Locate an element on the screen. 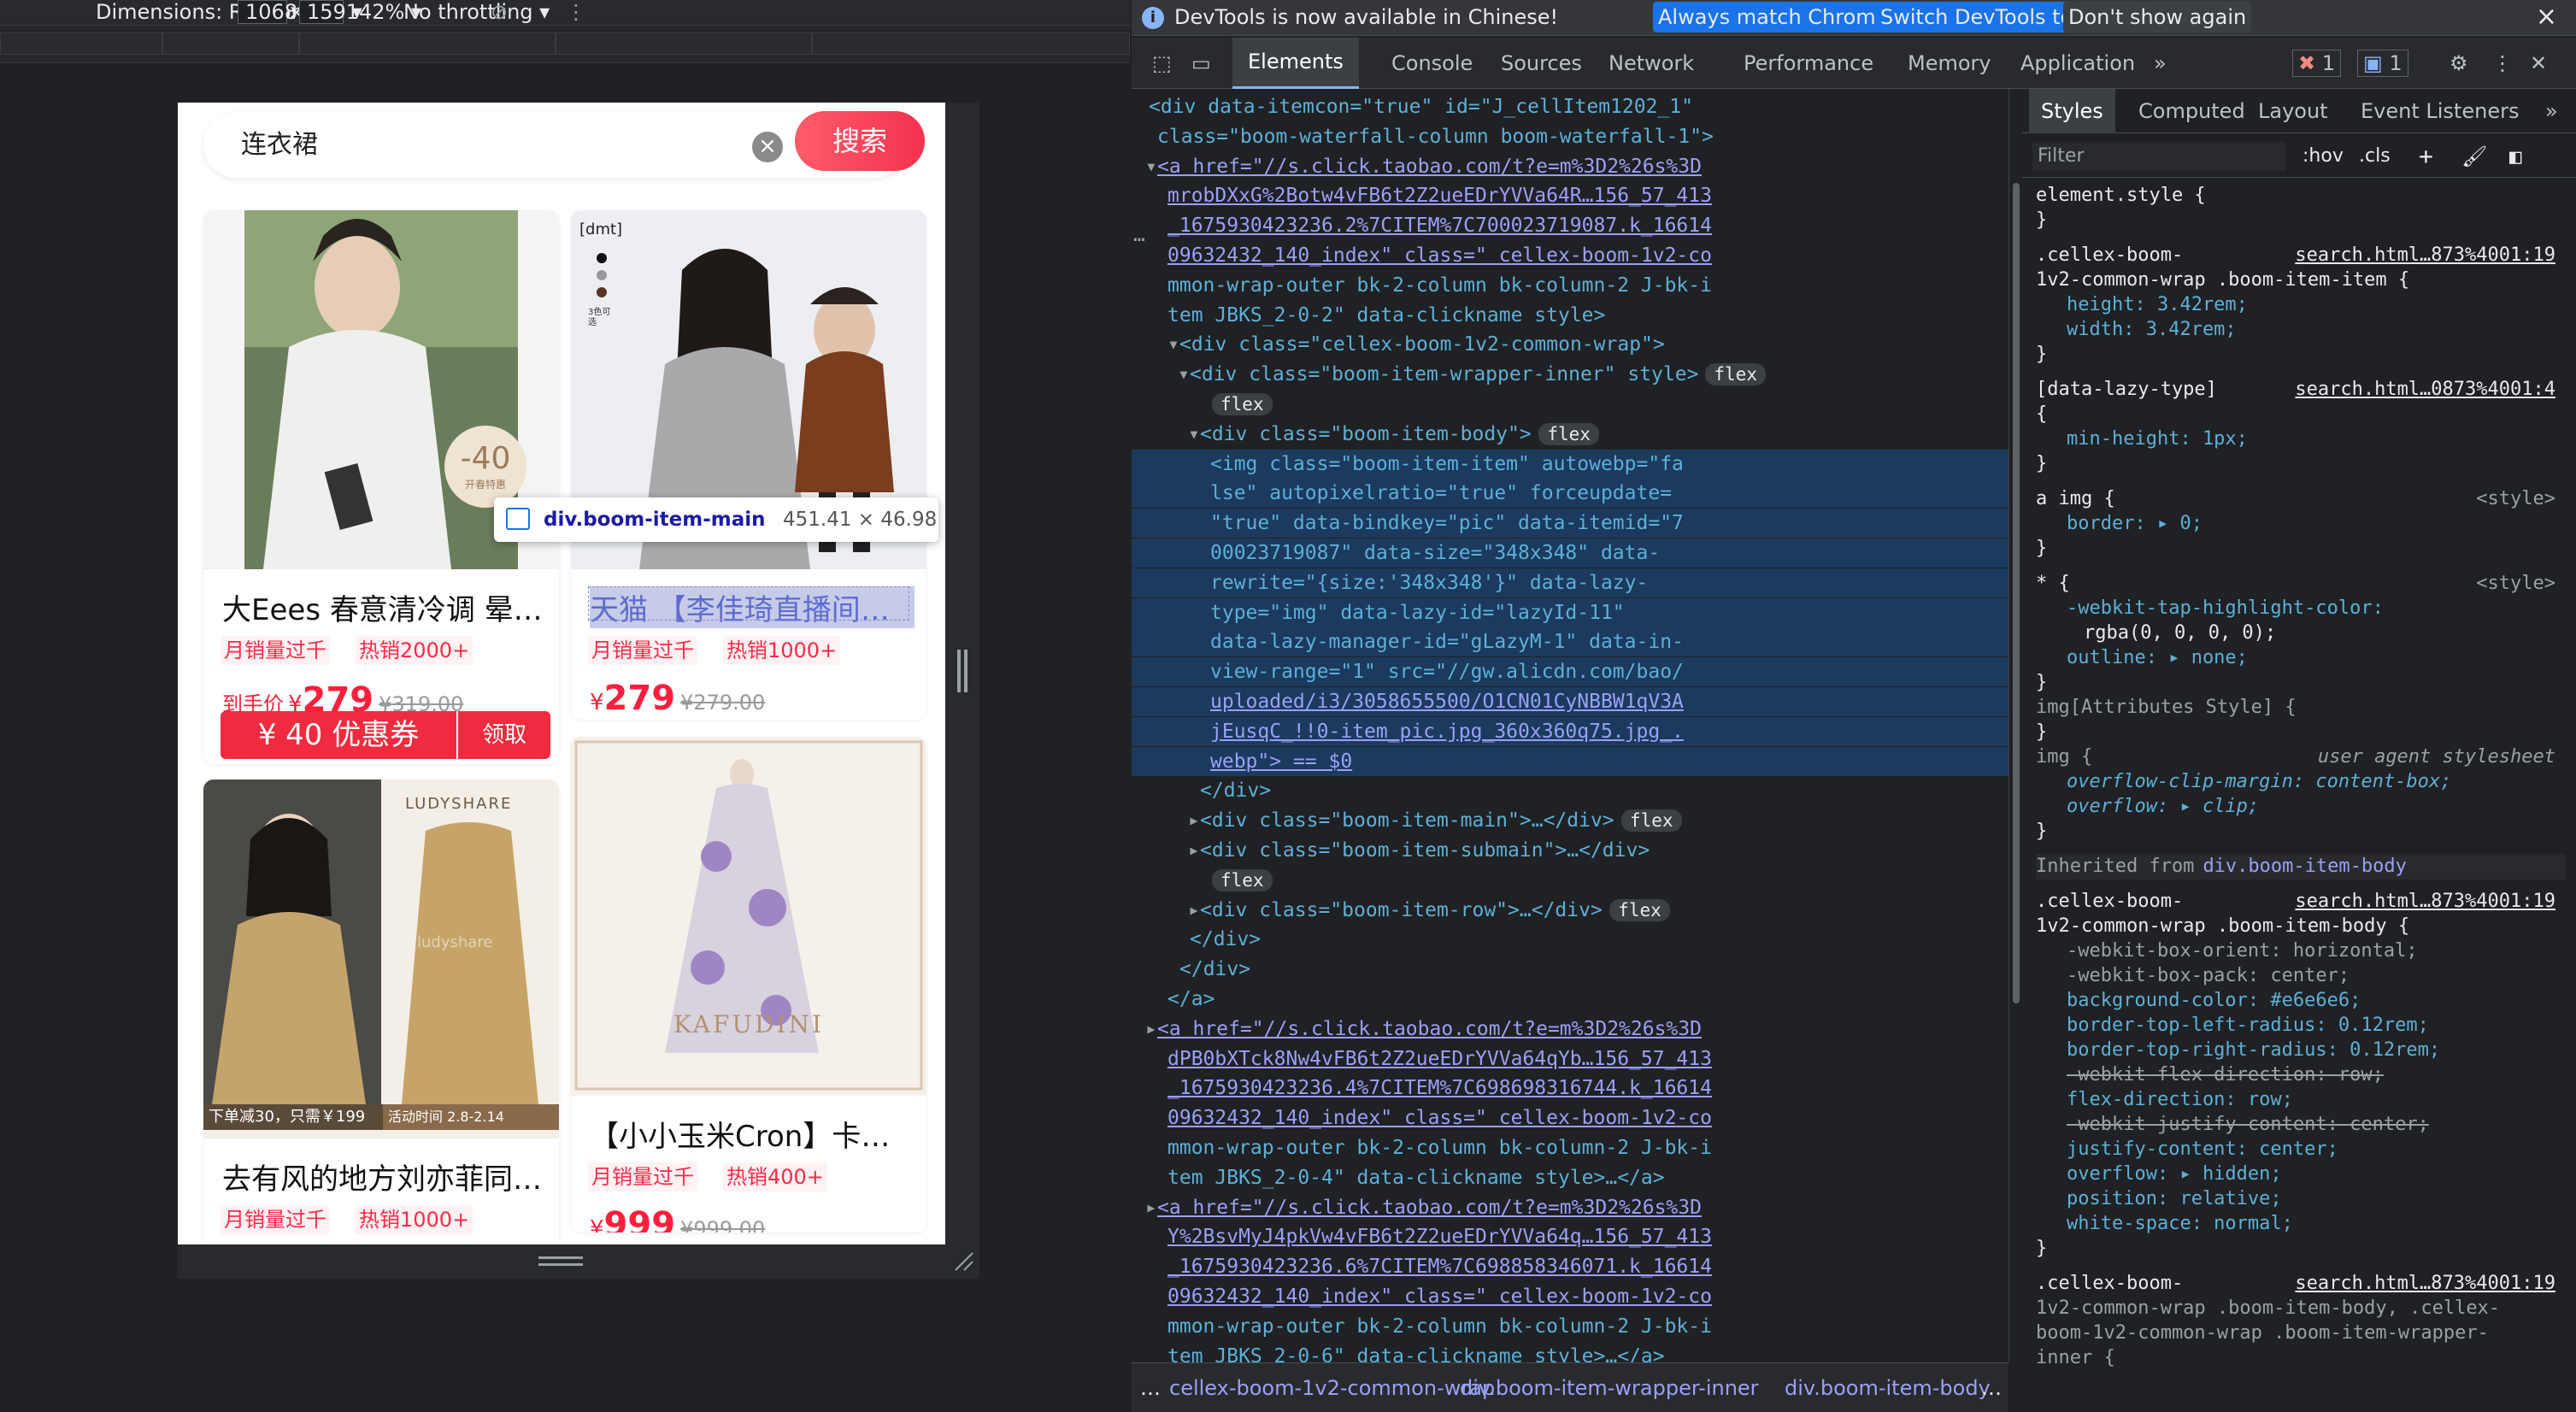  style-line: border-top-right-radius: 0.12rem; is located at coordinates (2301, 1050).